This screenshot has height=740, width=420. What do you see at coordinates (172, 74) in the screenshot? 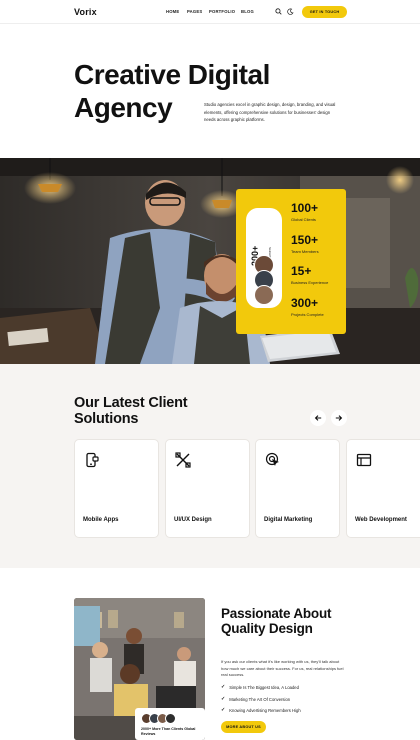
I see `hero-title-line-1: Creative Digital` at bounding box center [172, 74].